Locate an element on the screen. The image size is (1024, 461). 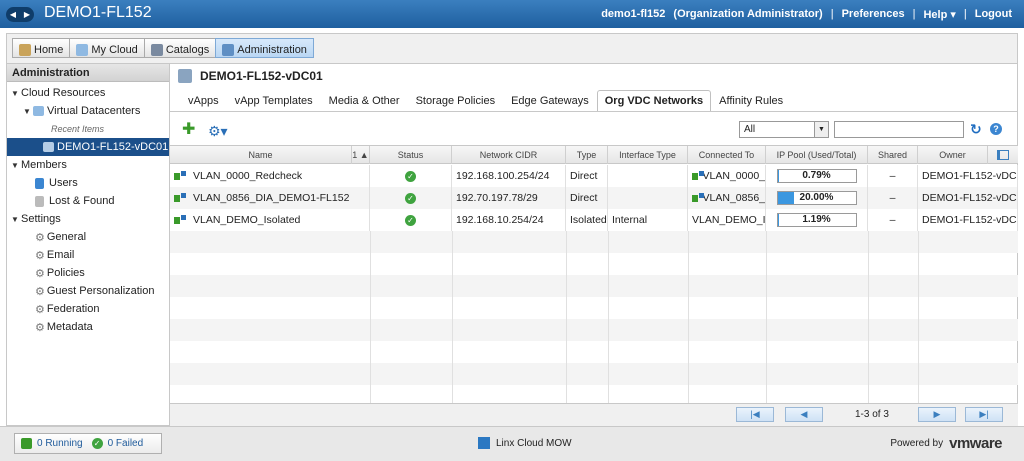
filter-select: All ▼ is located at coordinates (784, 129).